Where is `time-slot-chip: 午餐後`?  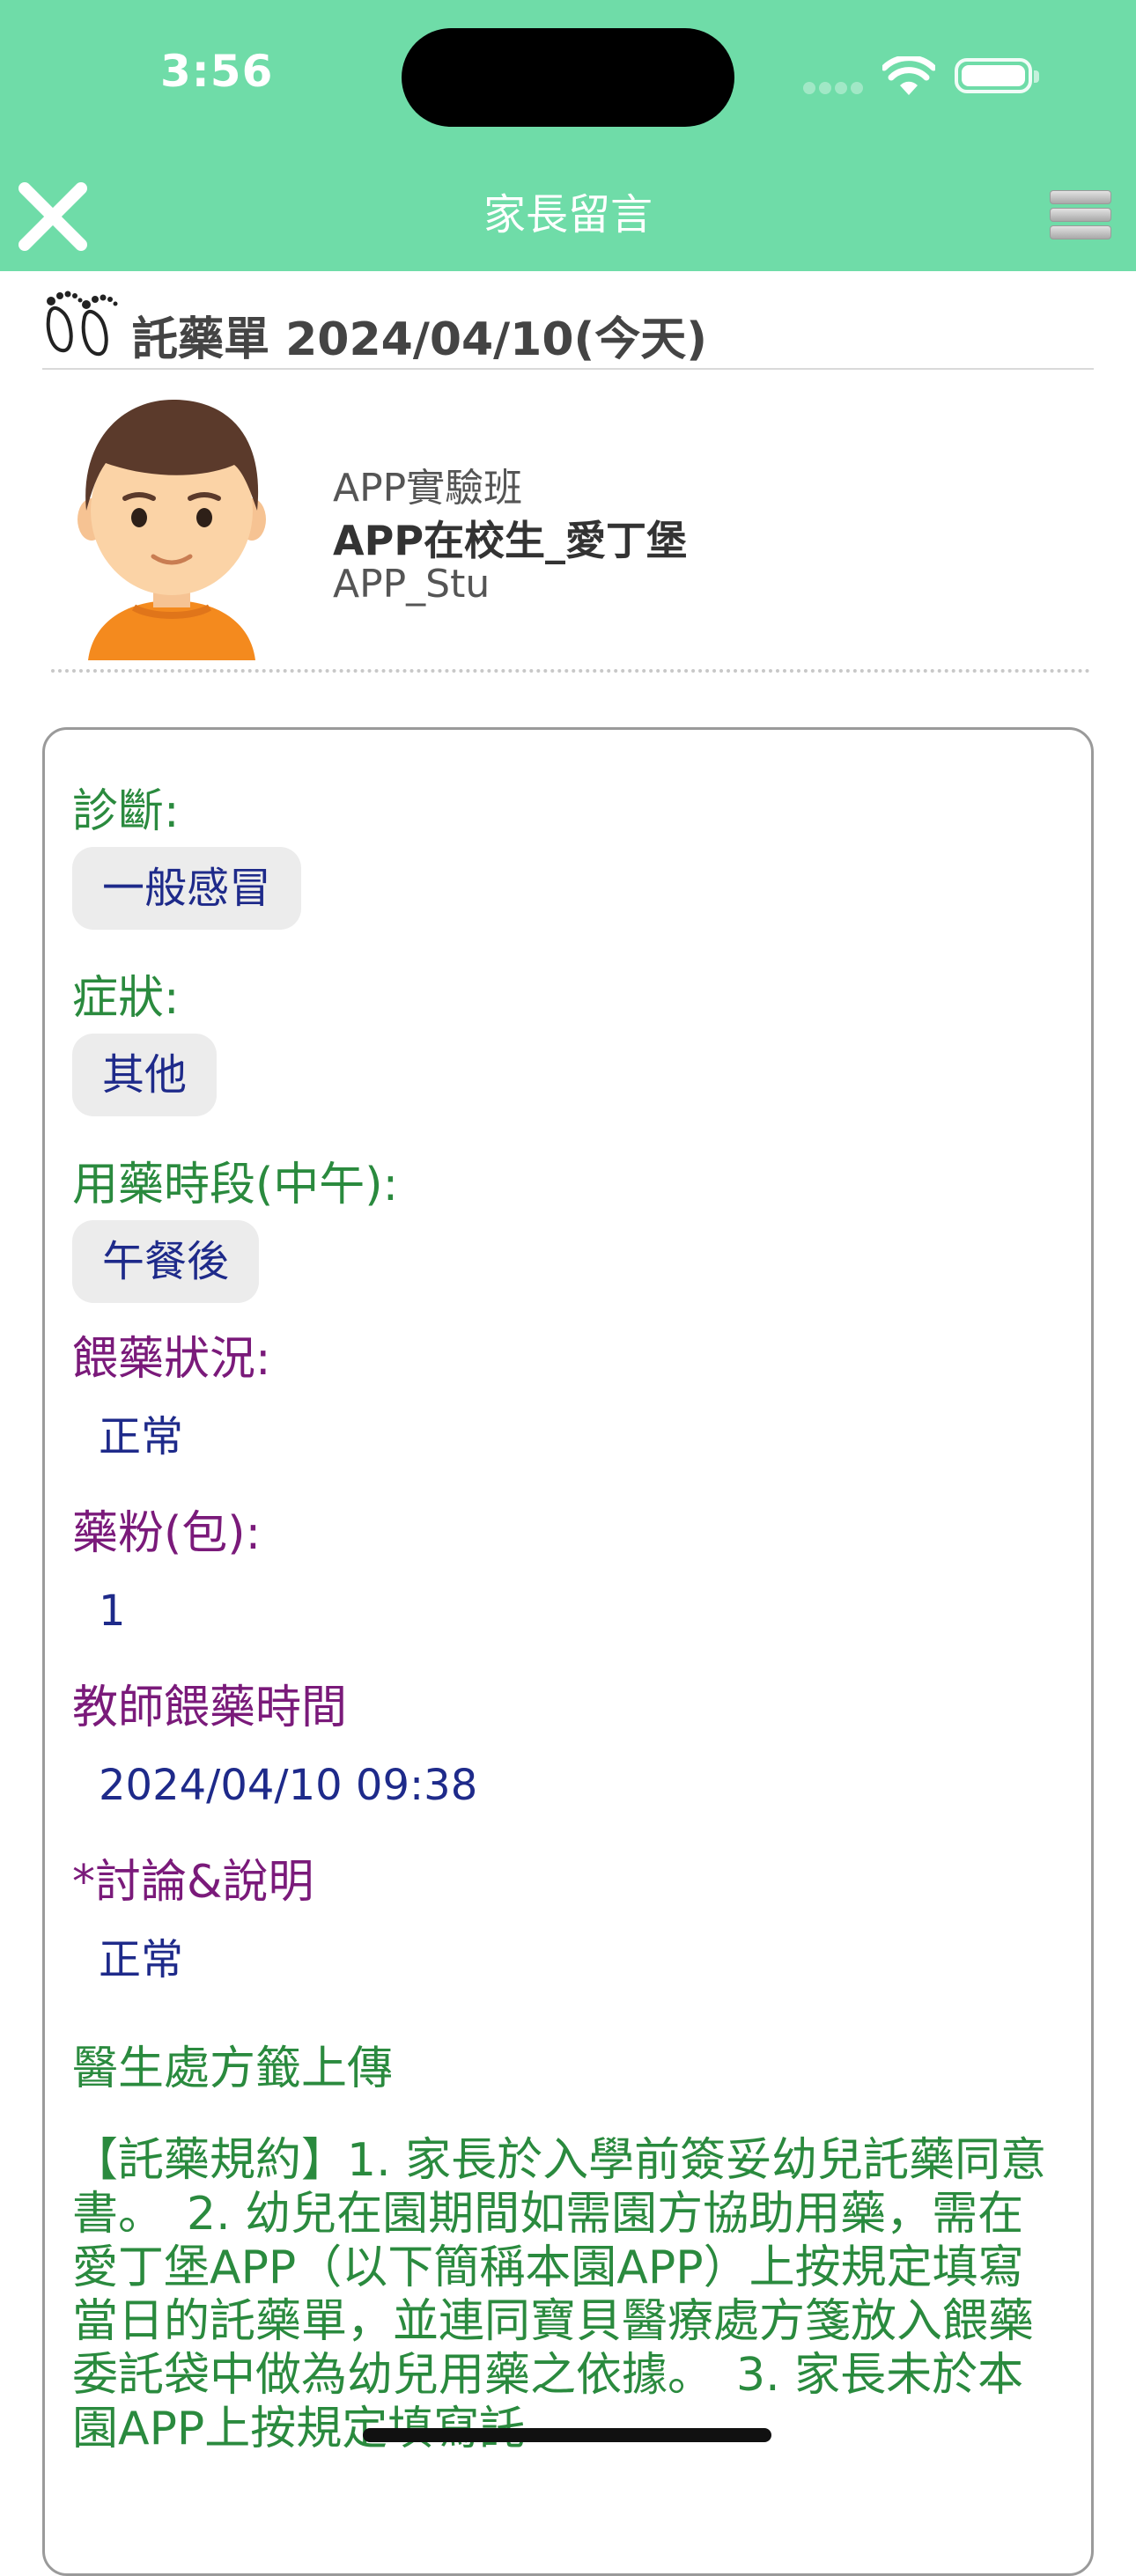 time-slot-chip: 午餐後 is located at coordinates (166, 1262).